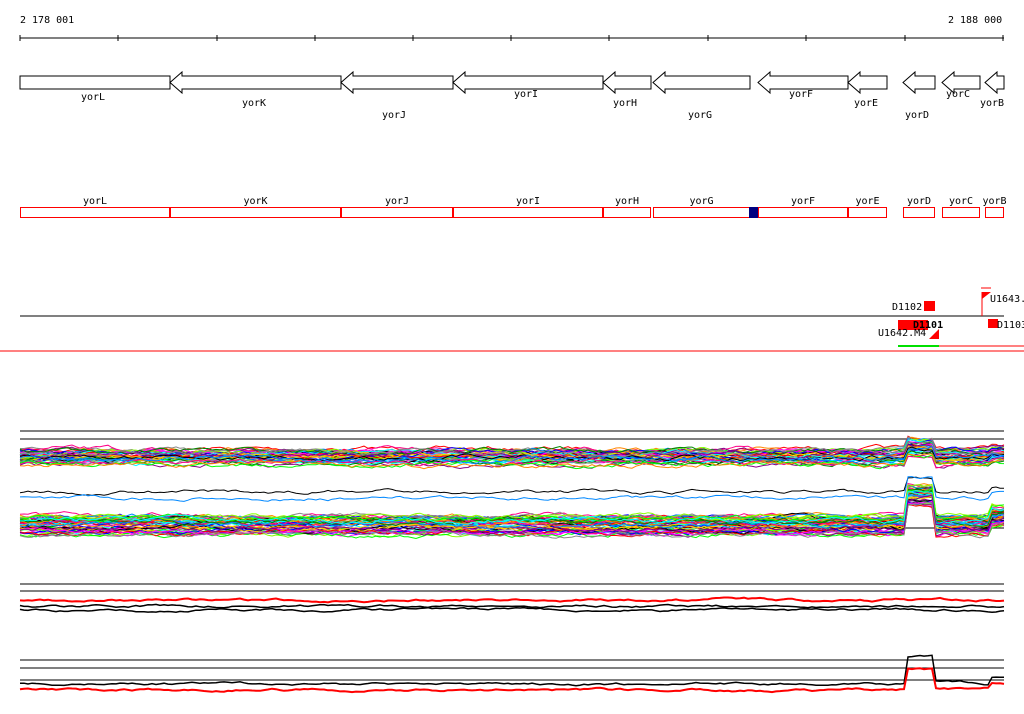  What do you see at coordinates (919, 212) in the screenshot?
I see `gene-box-yorD` at bounding box center [919, 212].